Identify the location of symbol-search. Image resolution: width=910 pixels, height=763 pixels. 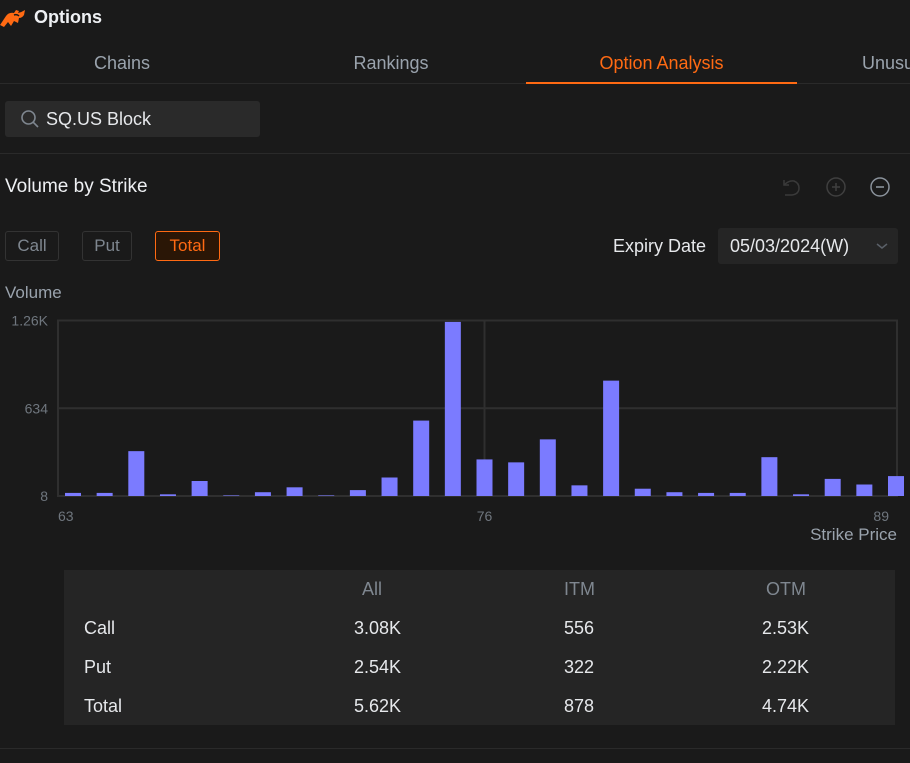
(132, 119).